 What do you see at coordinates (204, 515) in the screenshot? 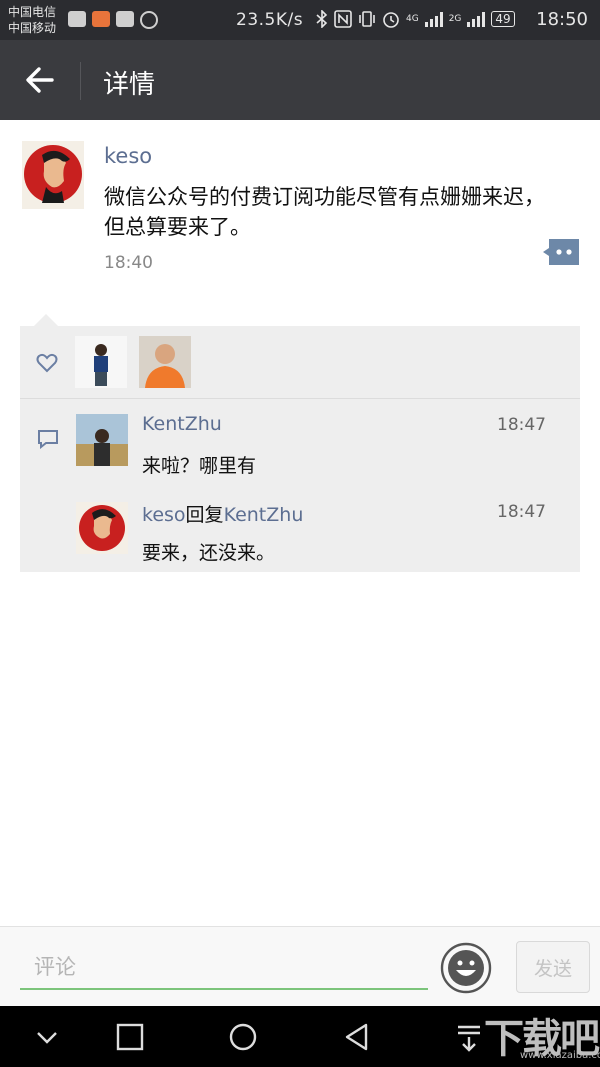
I see `reply-word: 回复` at bounding box center [204, 515].